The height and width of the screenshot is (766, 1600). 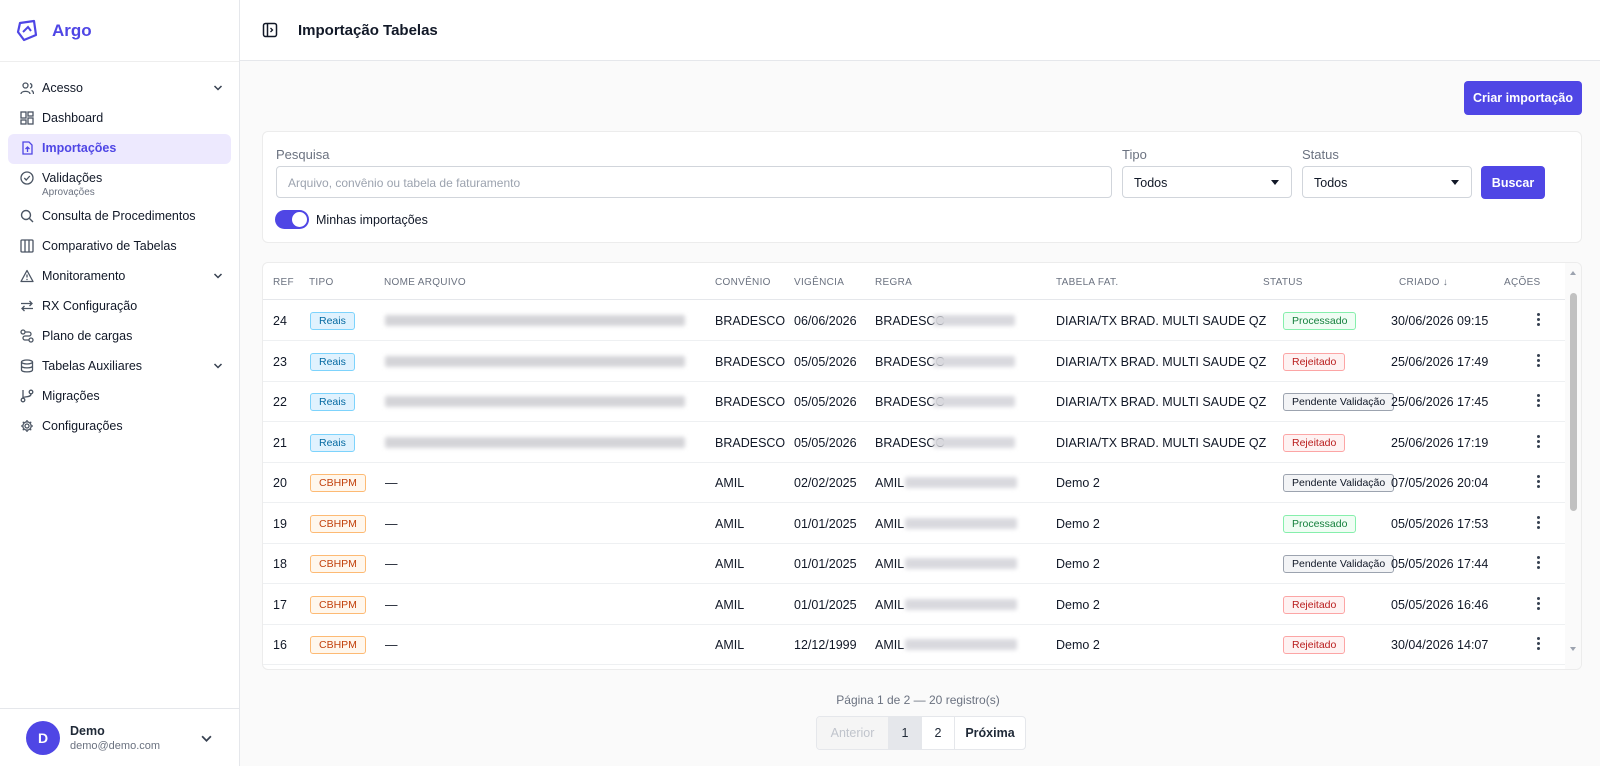 What do you see at coordinates (119, 337) in the screenshot?
I see `sidebar-item-plano-de-cargas: Plano de cargas` at bounding box center [119, 337].